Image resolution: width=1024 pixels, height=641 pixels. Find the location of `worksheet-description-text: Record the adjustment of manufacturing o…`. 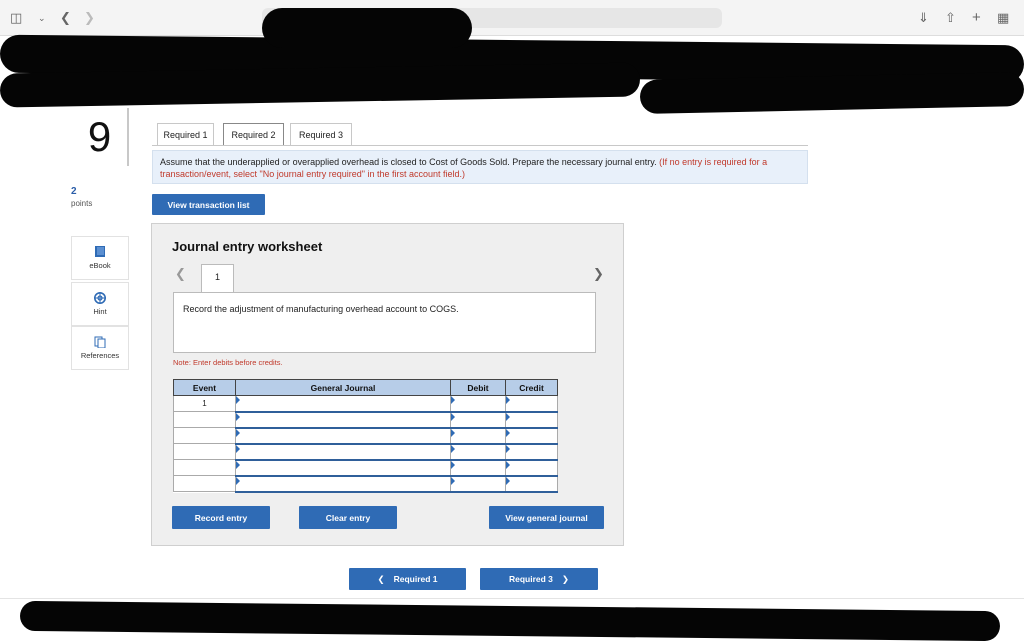

worksheet-description-text: Record the adjustment of manufacturing o… is located at coordinates (321, 309).